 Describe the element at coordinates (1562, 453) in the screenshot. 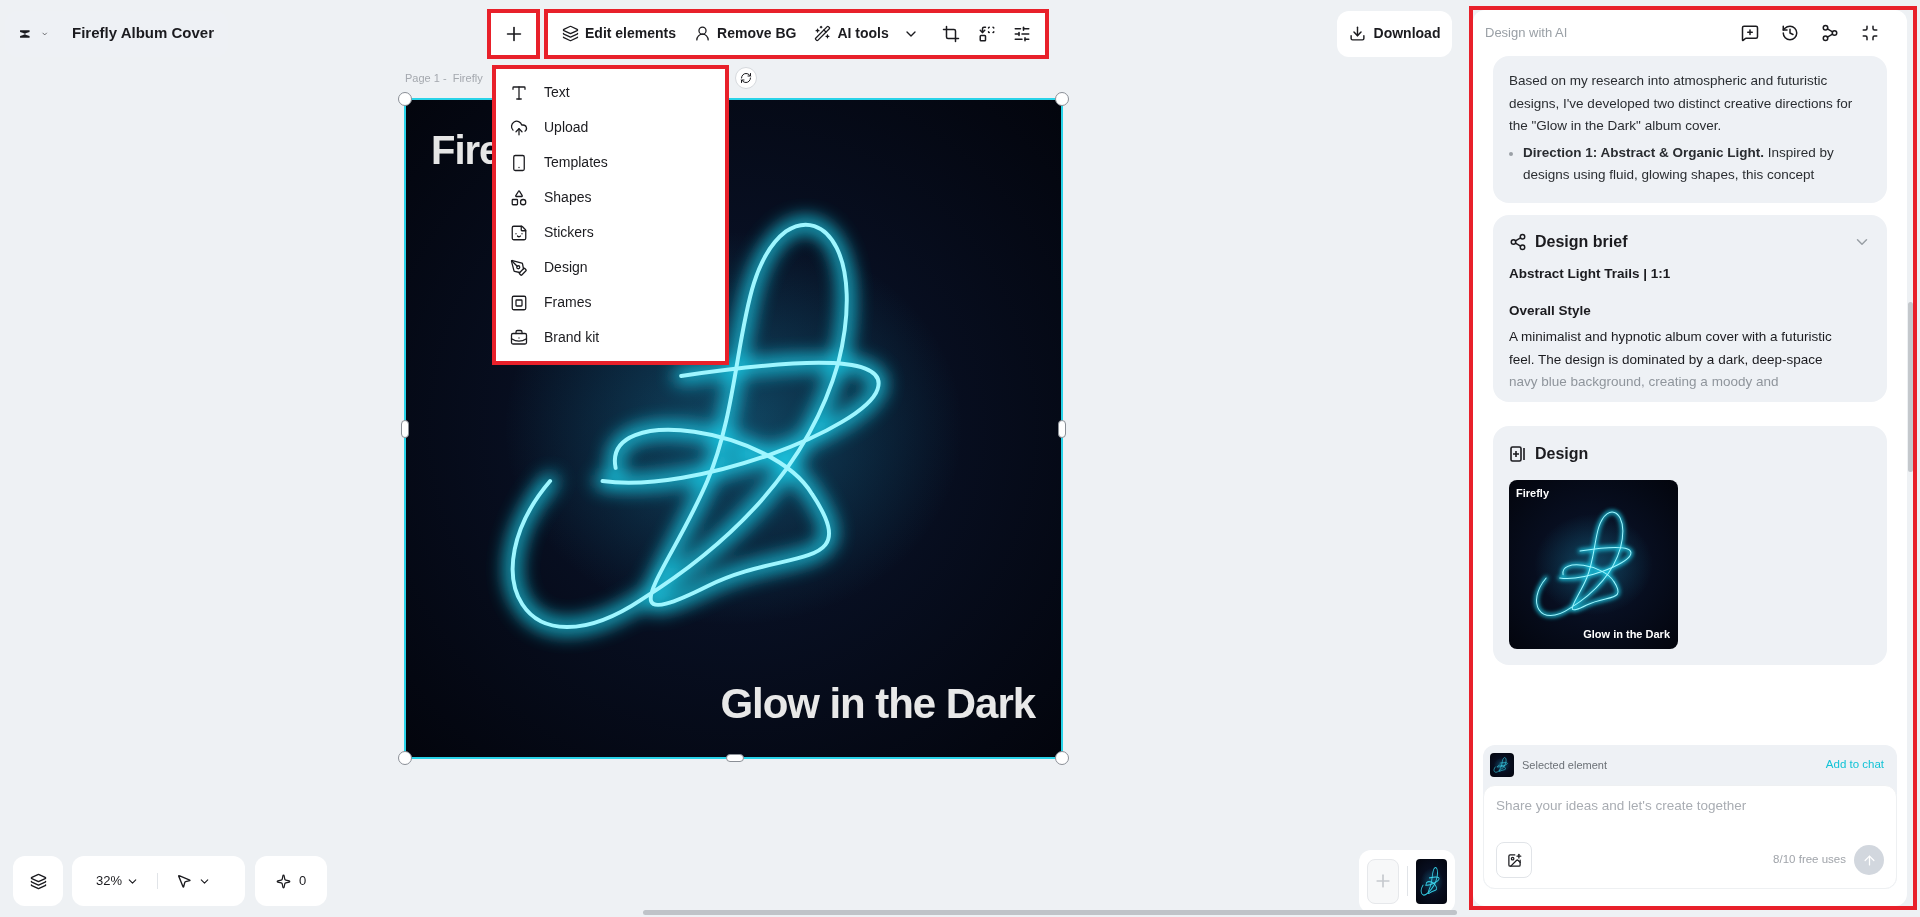

I see `card-heading: Design` at that location.